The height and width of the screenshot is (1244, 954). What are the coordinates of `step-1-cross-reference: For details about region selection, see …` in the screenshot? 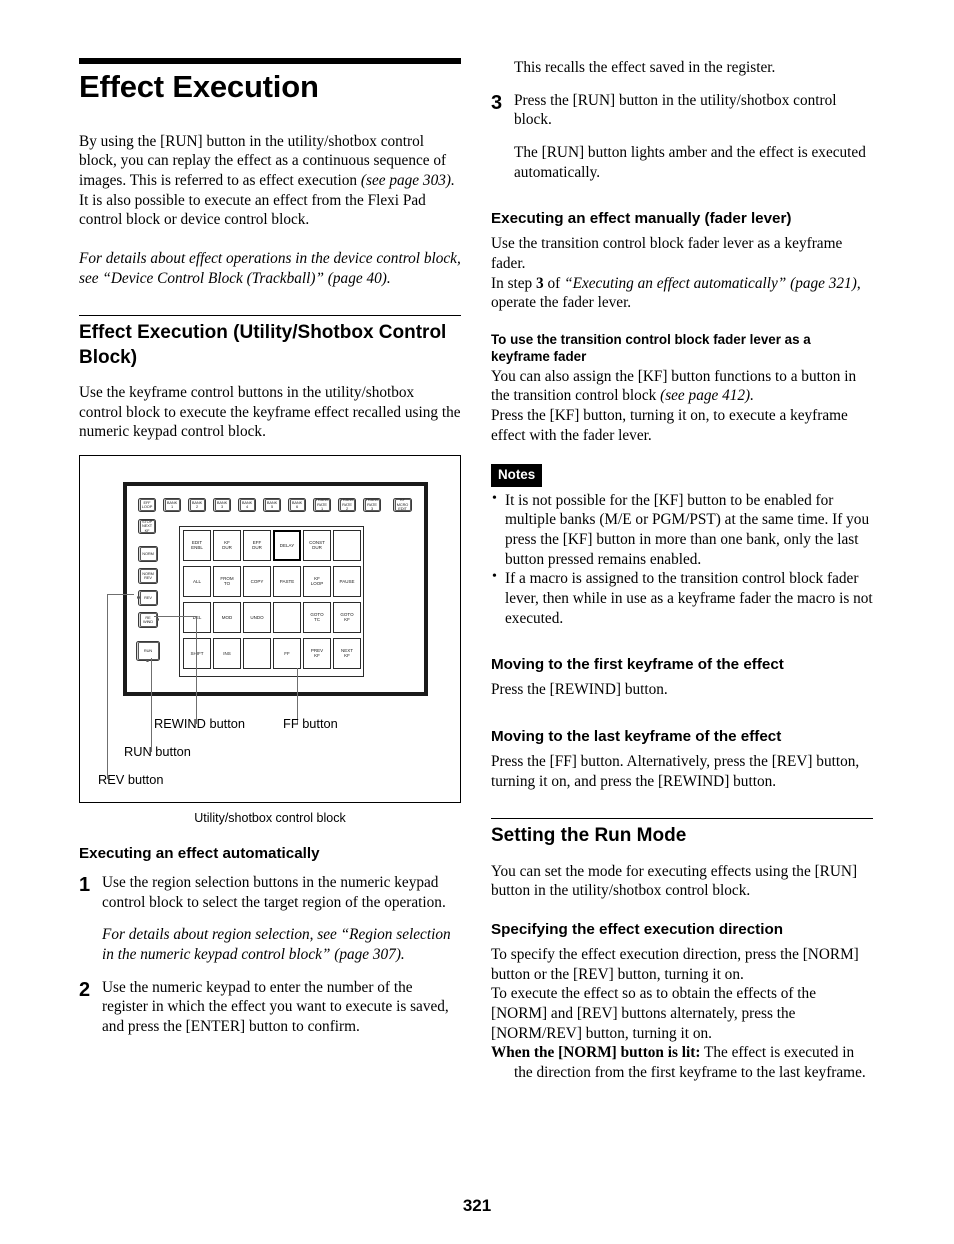 It's located at (276, 944).